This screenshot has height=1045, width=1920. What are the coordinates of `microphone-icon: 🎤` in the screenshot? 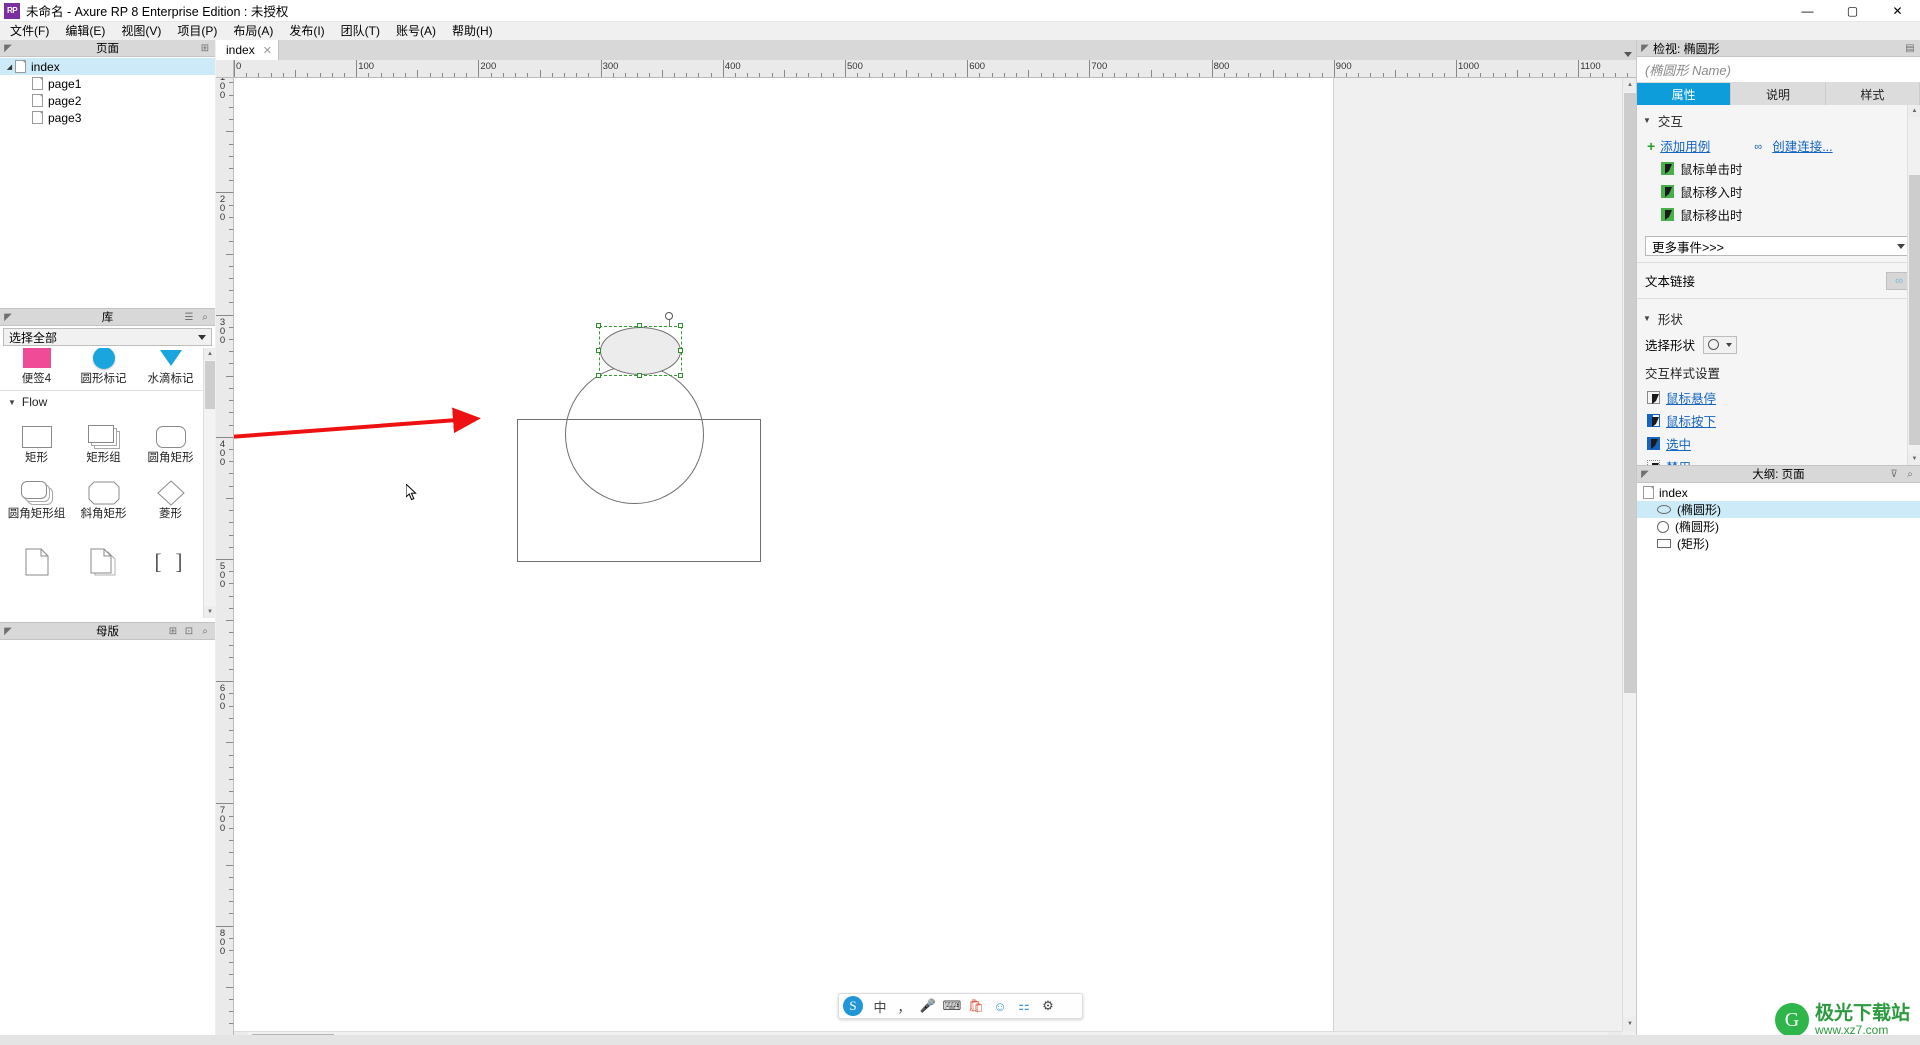 It's located at (928, 1006).